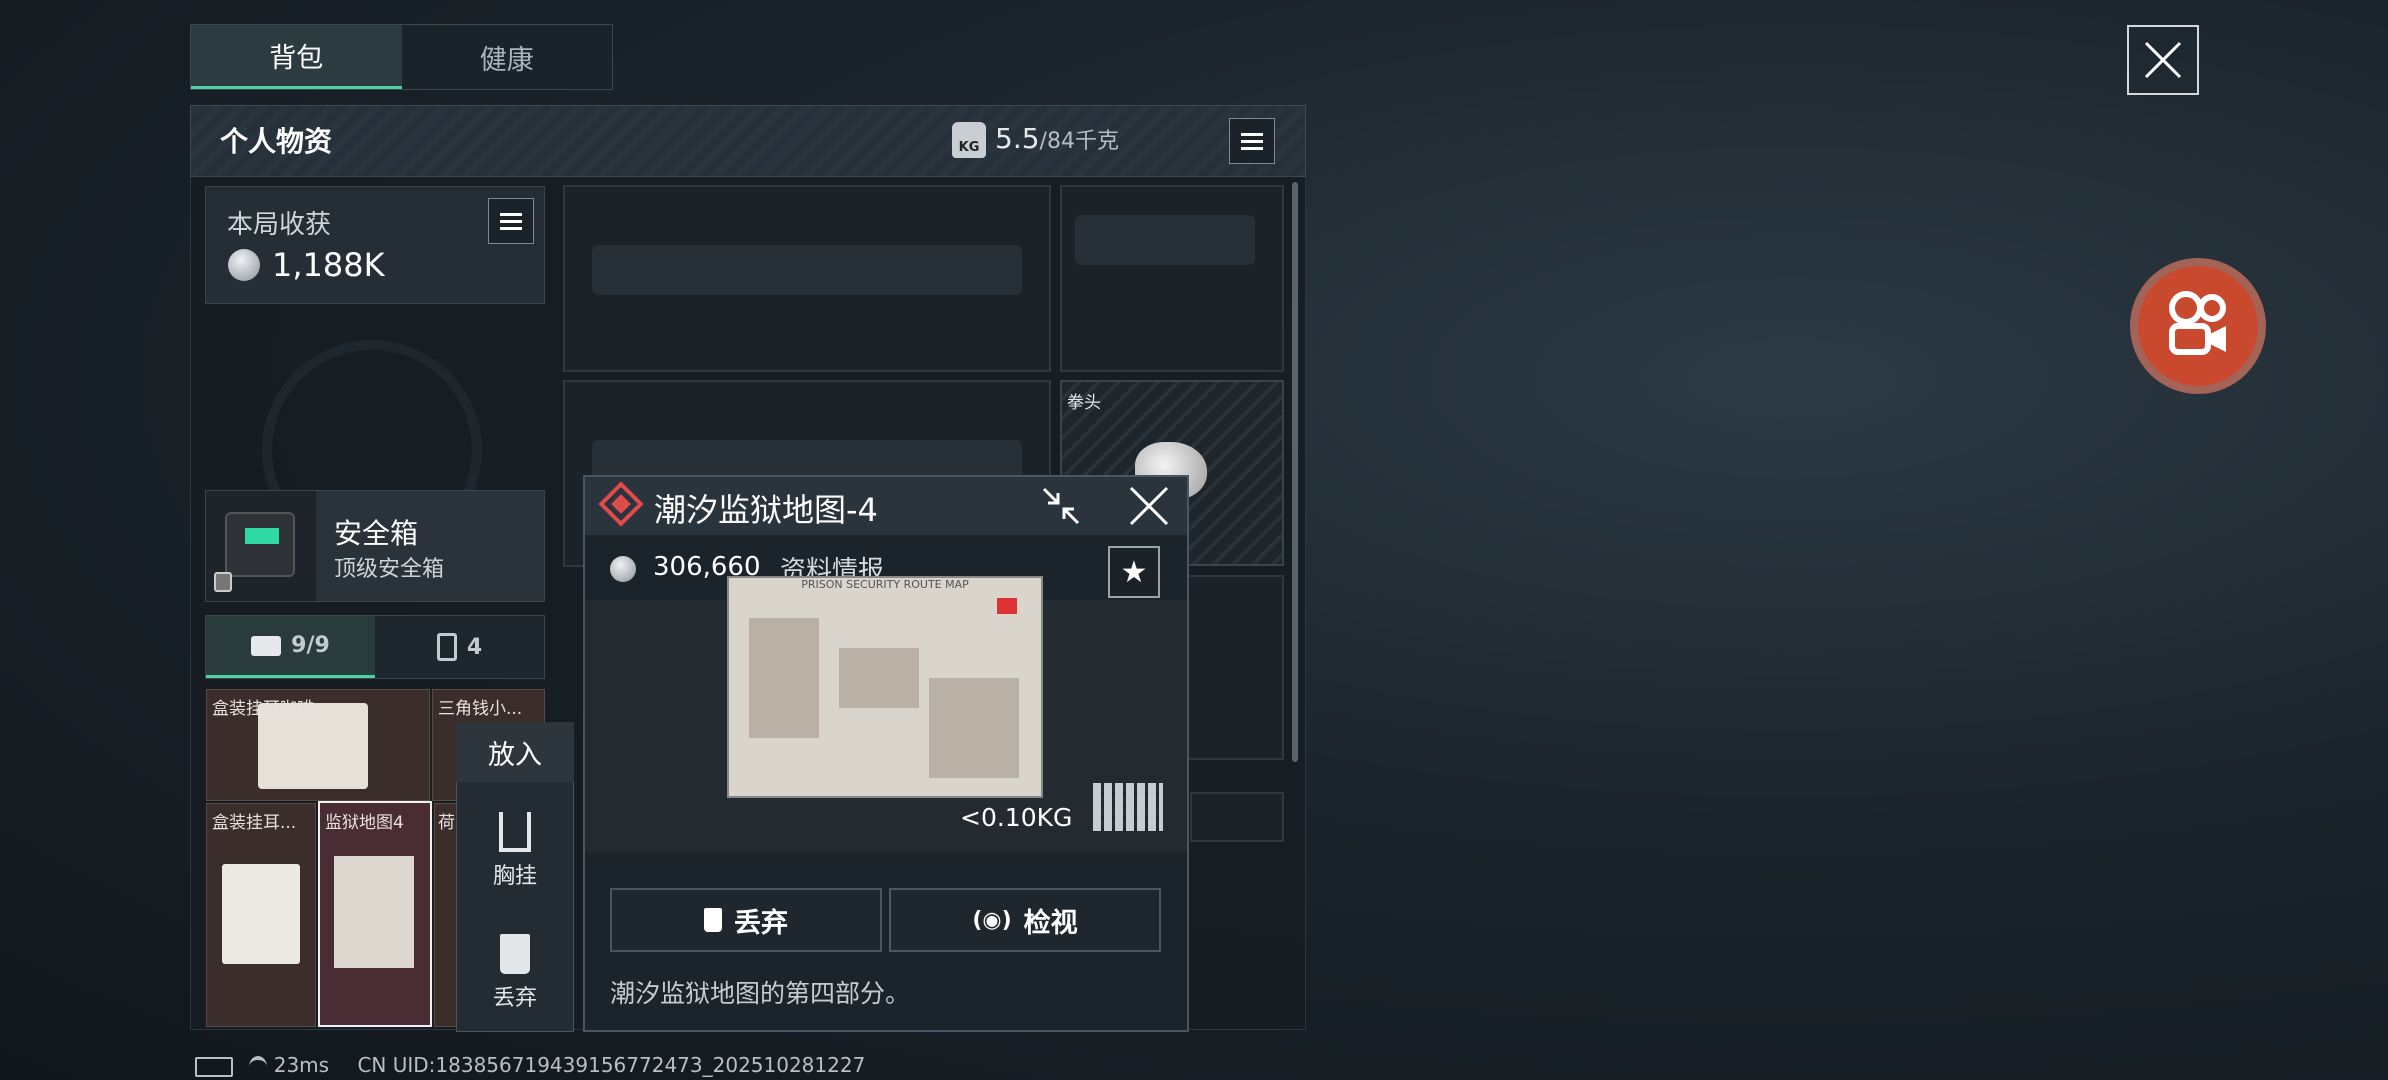 Image resolution: width=2388 pixels, height=1080 pixels. I want to click on weight-current: 5.5, so click(1017, 138).